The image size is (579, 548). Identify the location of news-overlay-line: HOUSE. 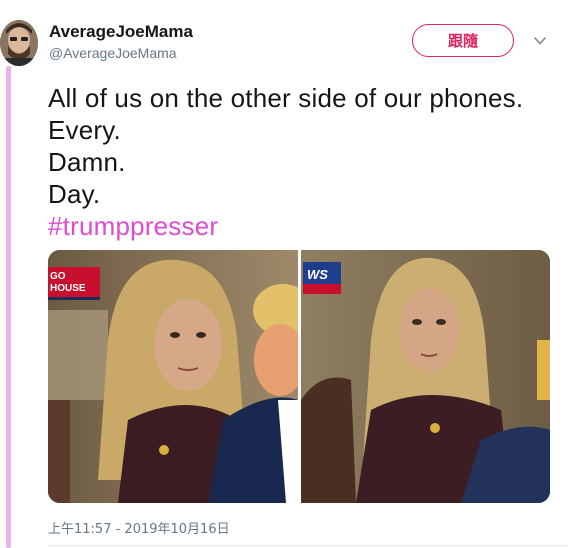
(68, 288).